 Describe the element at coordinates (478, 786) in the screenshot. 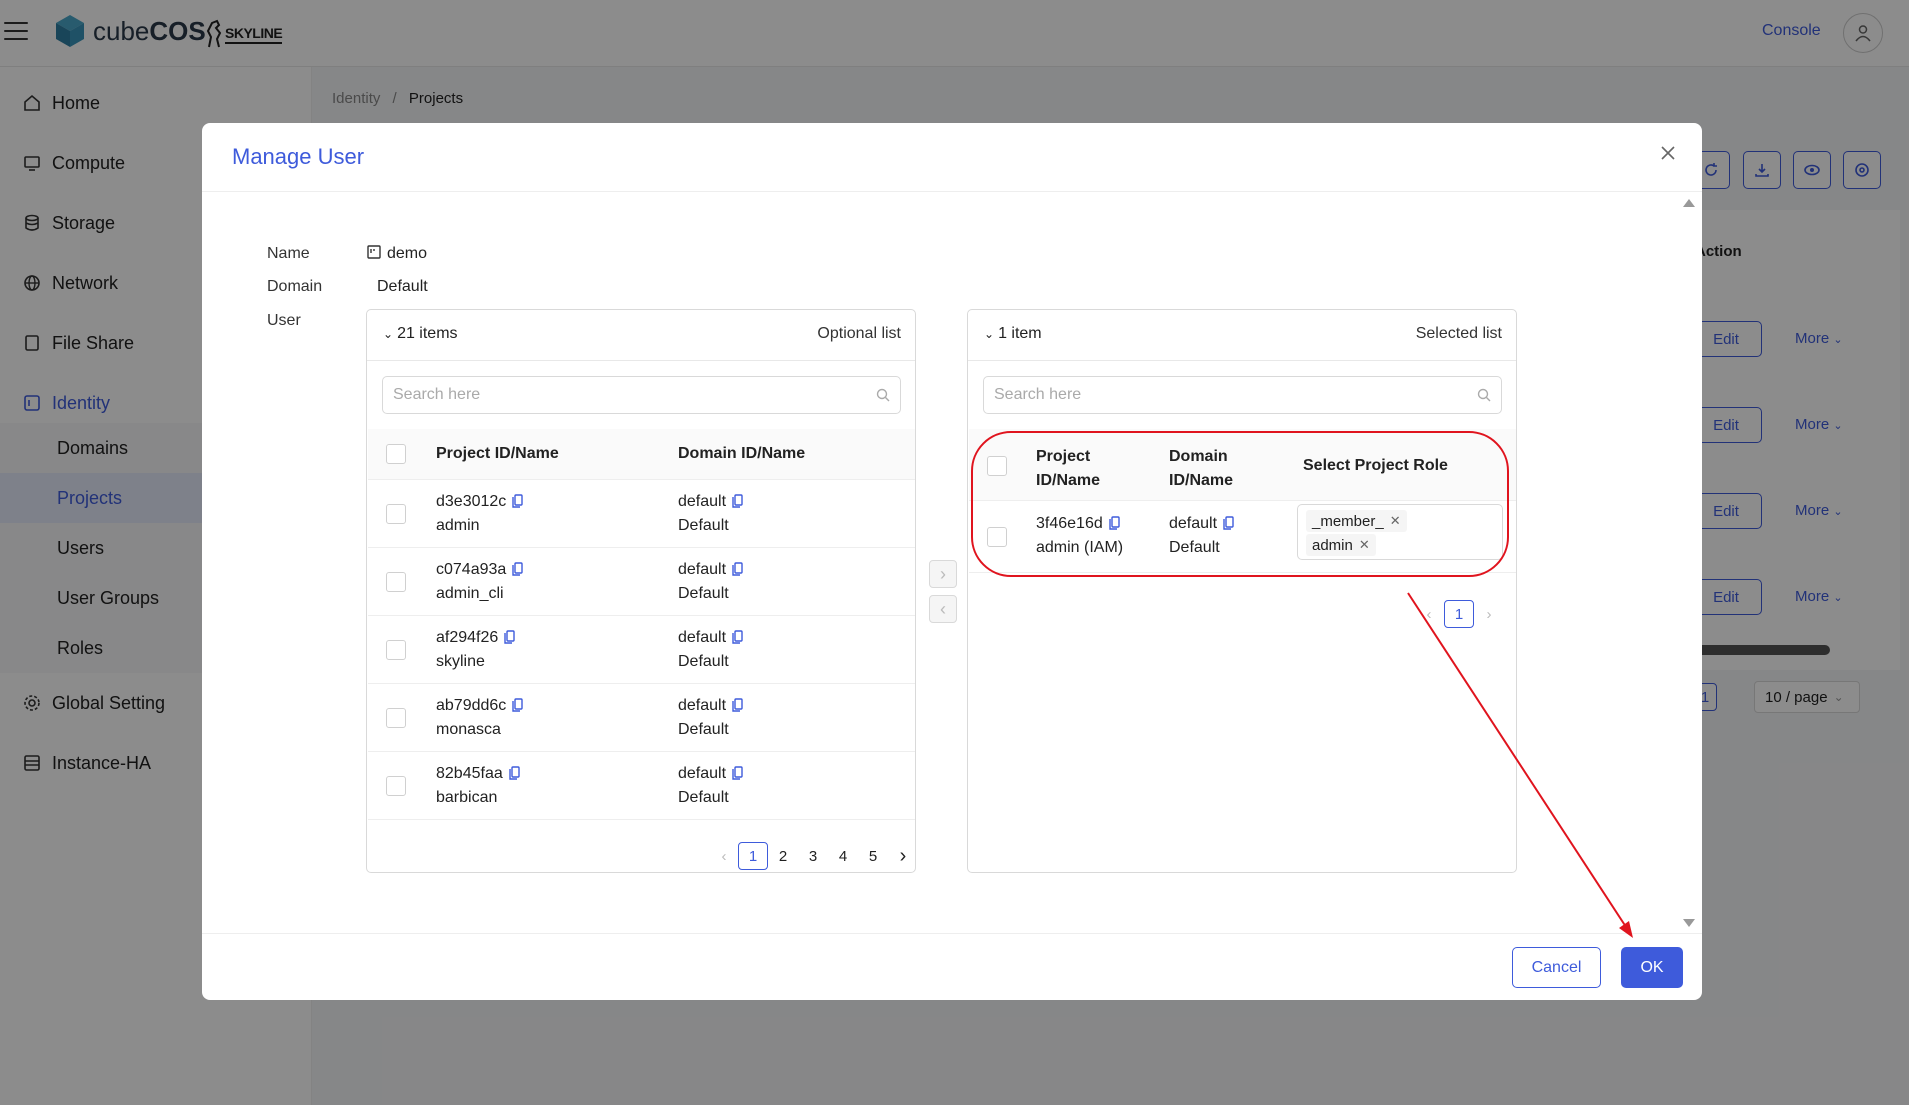

I see `project-cell: 82b45faa barbican` at that location.